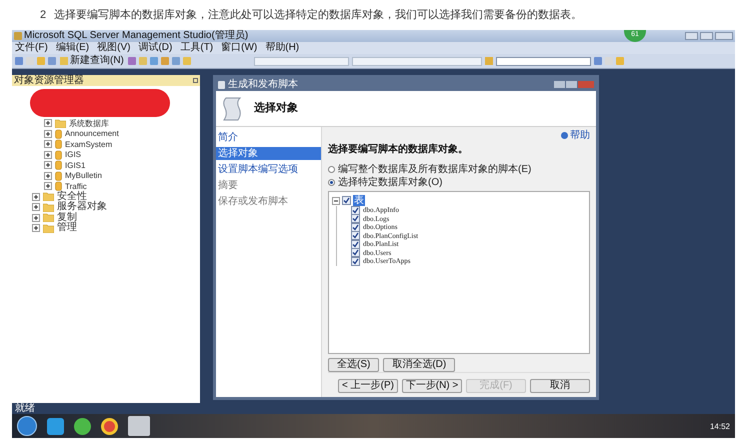  What do you see at coordinates (92, 133) in the screenshot?
I see `tree-item: Announcement` at bounding box center [92, 133].